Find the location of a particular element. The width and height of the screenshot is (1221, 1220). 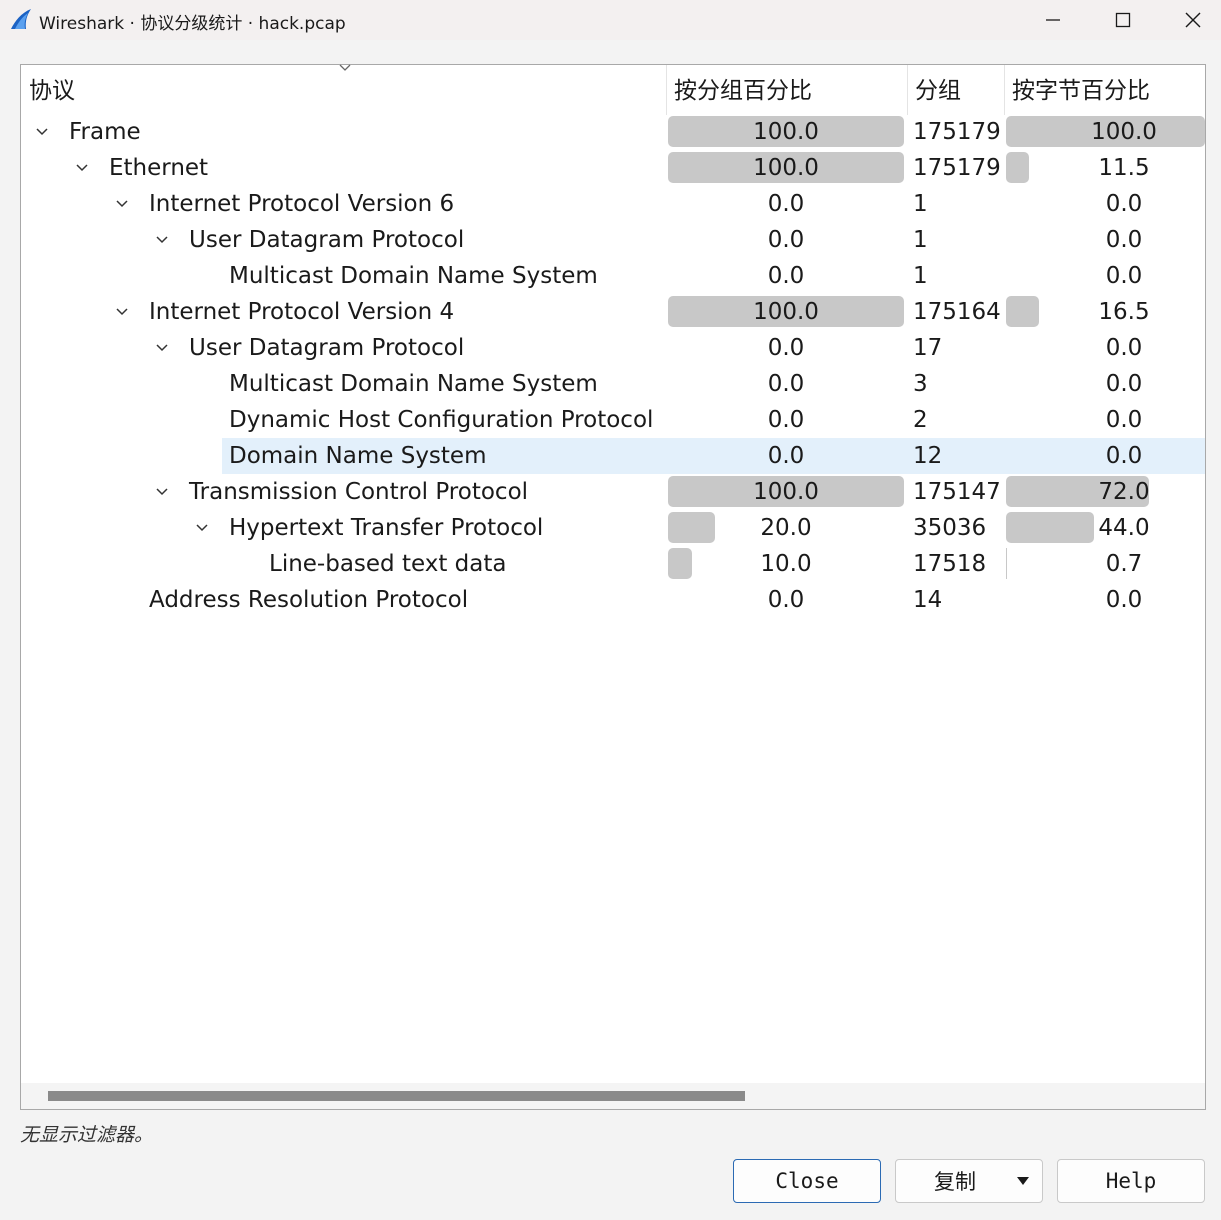

maximize-icon is located at coordinates (1123, 20).